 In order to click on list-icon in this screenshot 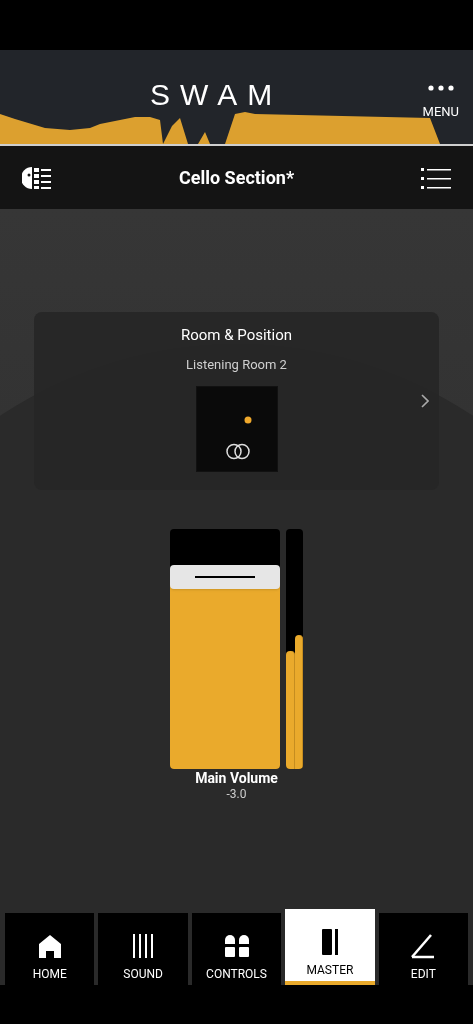, I will do `click(436, 177)`.